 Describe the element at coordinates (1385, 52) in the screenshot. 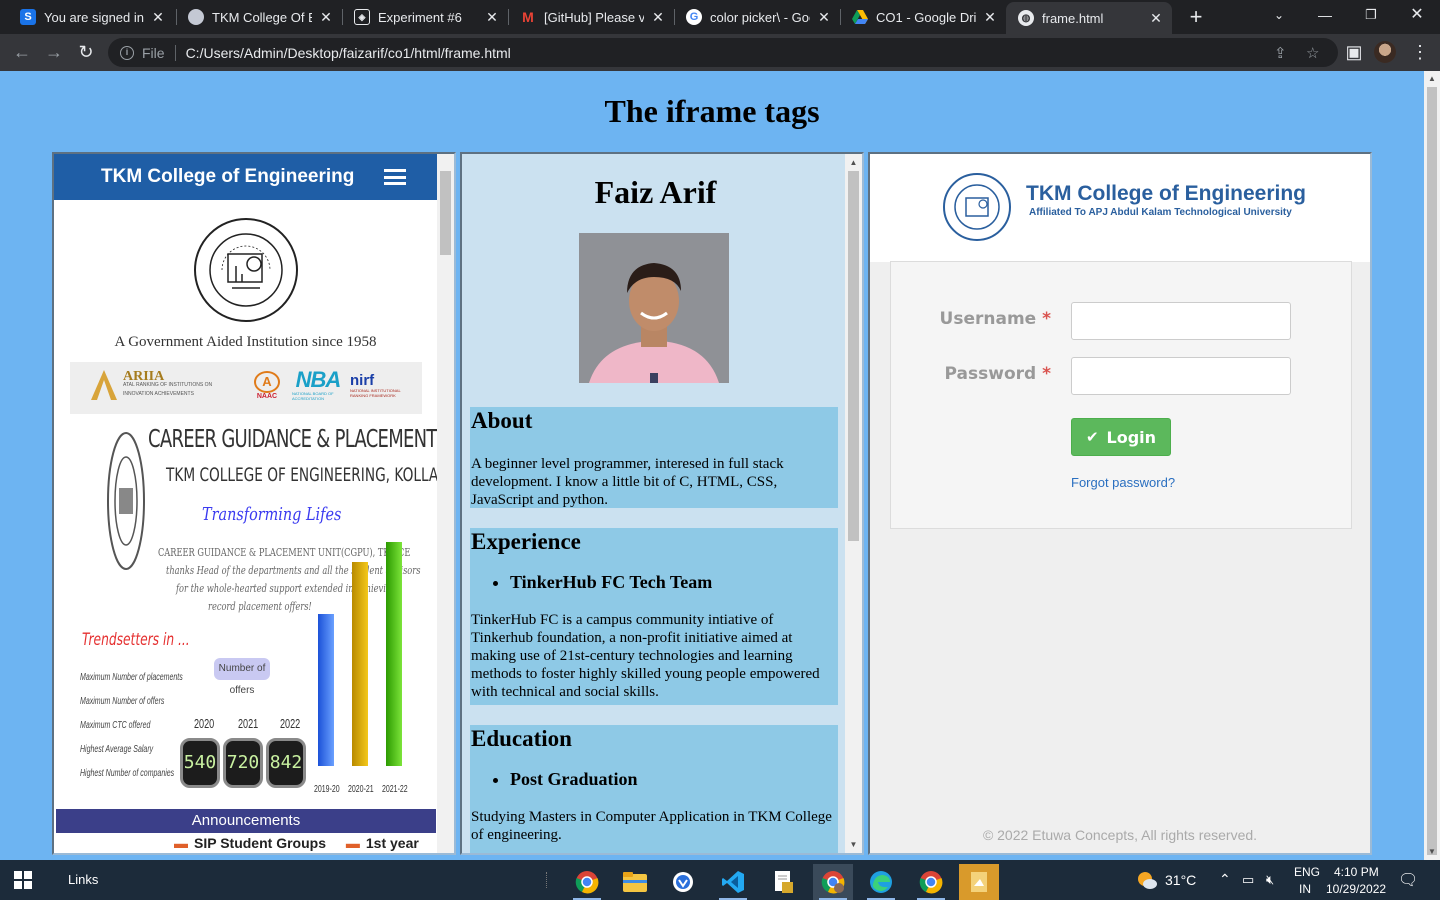

I see `profile-avatar` at that location.